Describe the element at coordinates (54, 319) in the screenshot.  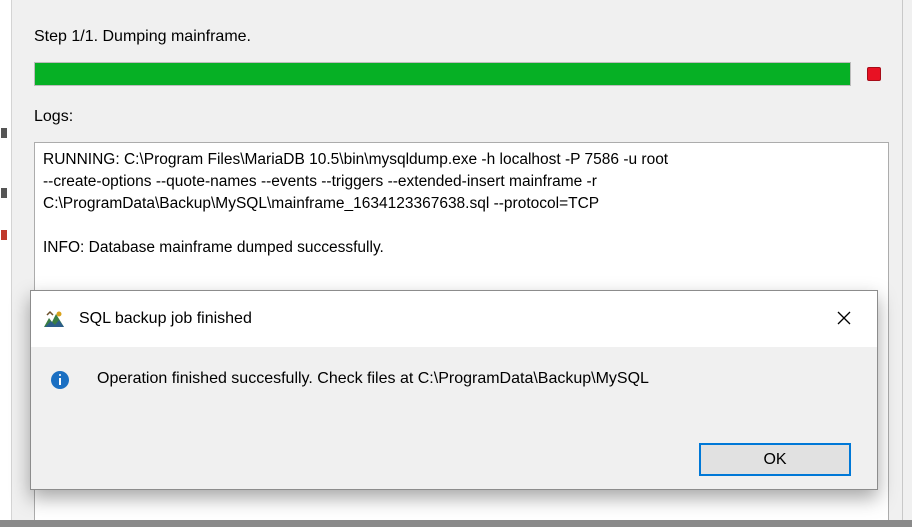
I see `backup-app-icon` at that location.